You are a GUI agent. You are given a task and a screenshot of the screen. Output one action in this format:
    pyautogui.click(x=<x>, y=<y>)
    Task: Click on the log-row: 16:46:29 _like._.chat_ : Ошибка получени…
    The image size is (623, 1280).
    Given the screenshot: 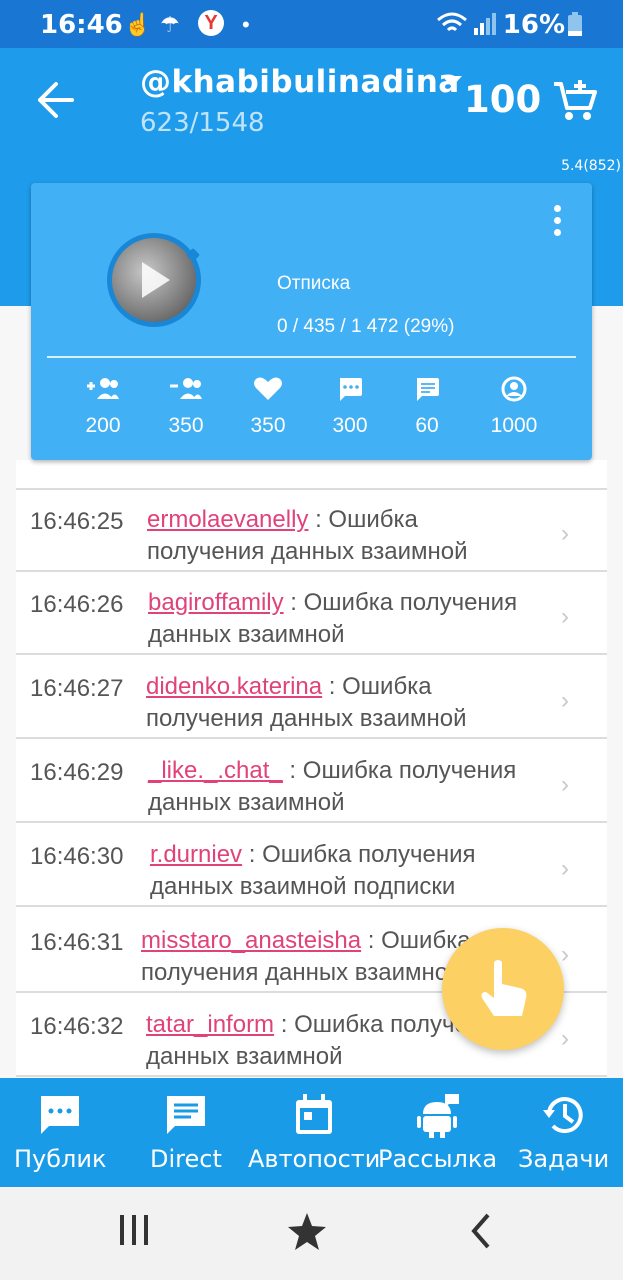 What is the action you would take?
    pyautogui.click(x=311, y=782)
    